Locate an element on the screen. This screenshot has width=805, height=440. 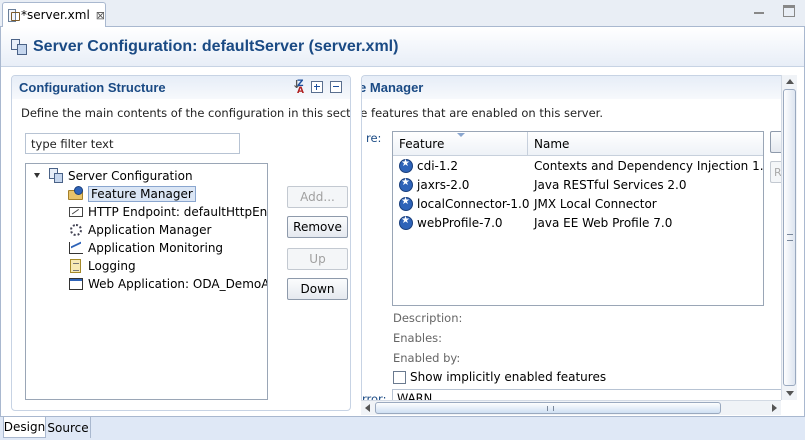
application-monitoring-icon is located at coordinates (76, 248).